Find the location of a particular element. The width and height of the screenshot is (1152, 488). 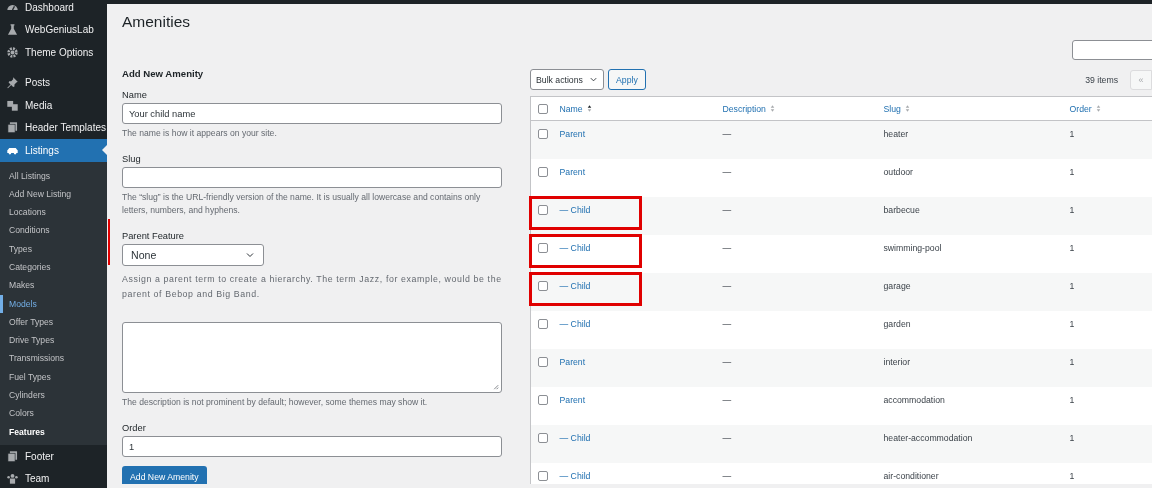

submit-button: Add New Amenity is located at coordinates (164, 475).